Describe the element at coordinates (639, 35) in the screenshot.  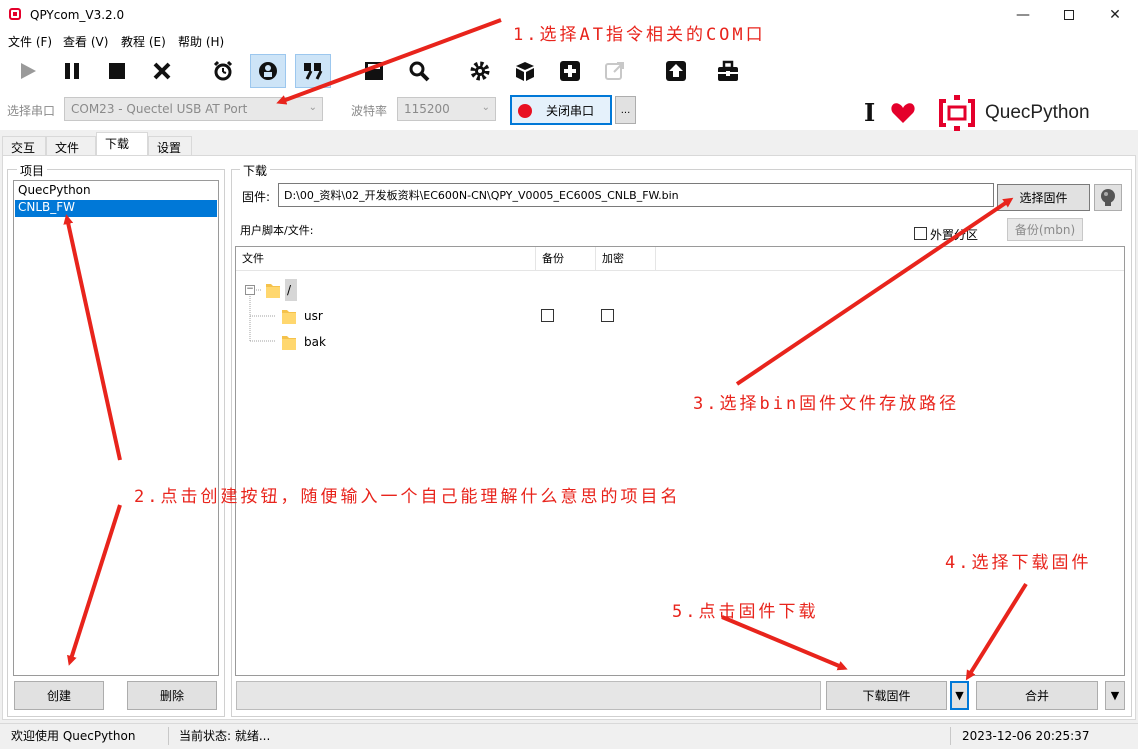
I see `annotation-step-1: 1.选择AT指令相关的COM口` at that location.